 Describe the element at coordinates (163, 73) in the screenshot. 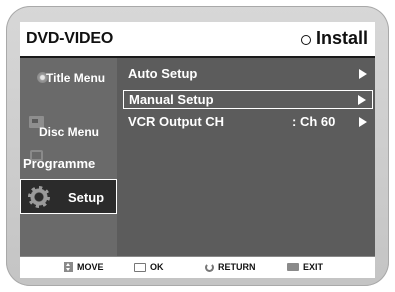

I see `menu-item-label: Auto Setup` at that location.